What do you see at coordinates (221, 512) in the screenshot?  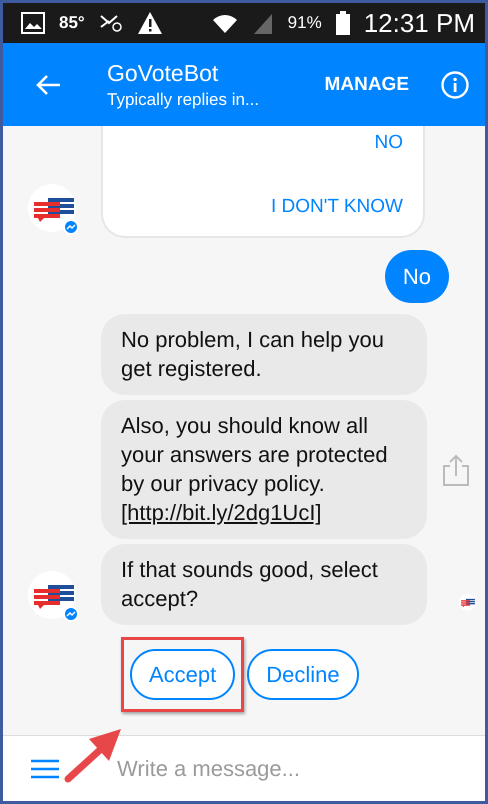 I see `privacy-link: [http://bit.ly/2dg1UcI]` at bounding box center [221, 512].